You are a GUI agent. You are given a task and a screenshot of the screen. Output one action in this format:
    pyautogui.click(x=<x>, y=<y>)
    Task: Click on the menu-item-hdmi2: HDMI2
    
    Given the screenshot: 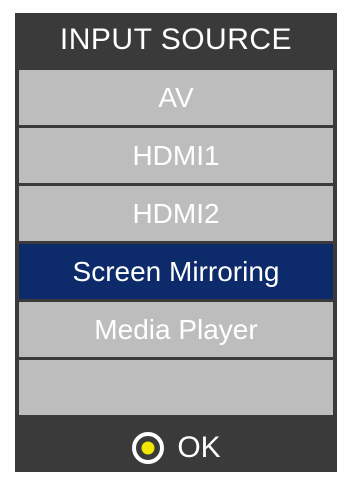 What is the action you would take?
    pyautogui.click(x=176, y=213)
    